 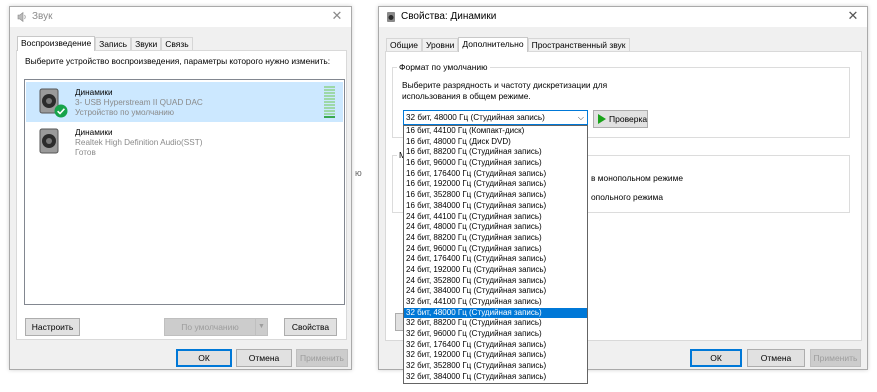 I want to click on tab-strip: Воспроизведение Запись Звуки Связь, so click(x=105, y=43).